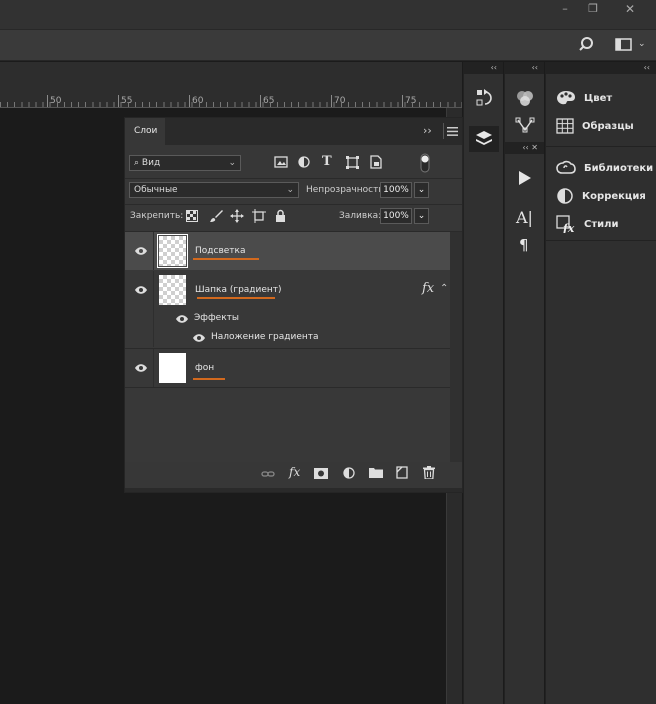  Describe the element at coordinates (524, 245) in the screenshot. I see `paragraph-icon: ¶` at that location.